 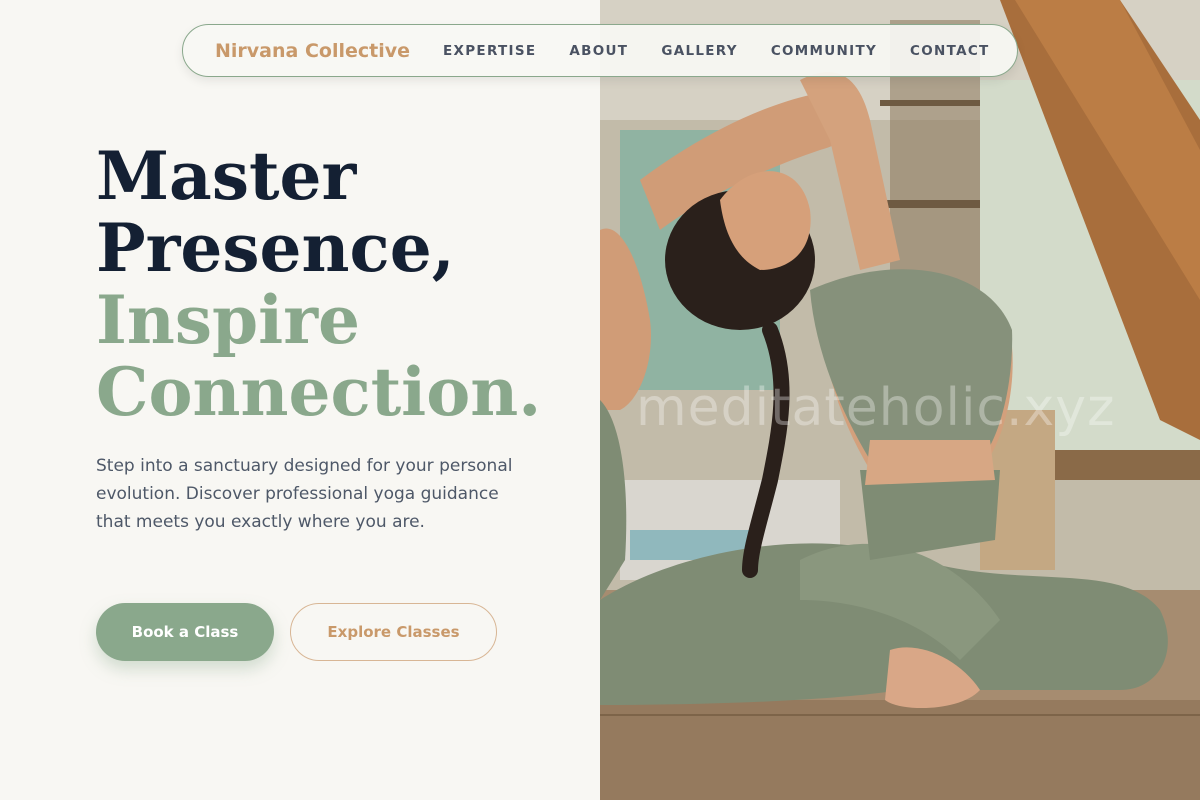 What do you see at coordinates (824, 51) in the screenshot?
I see `nav-link-community: COMMUNITY` at bounding box center [824, 51].